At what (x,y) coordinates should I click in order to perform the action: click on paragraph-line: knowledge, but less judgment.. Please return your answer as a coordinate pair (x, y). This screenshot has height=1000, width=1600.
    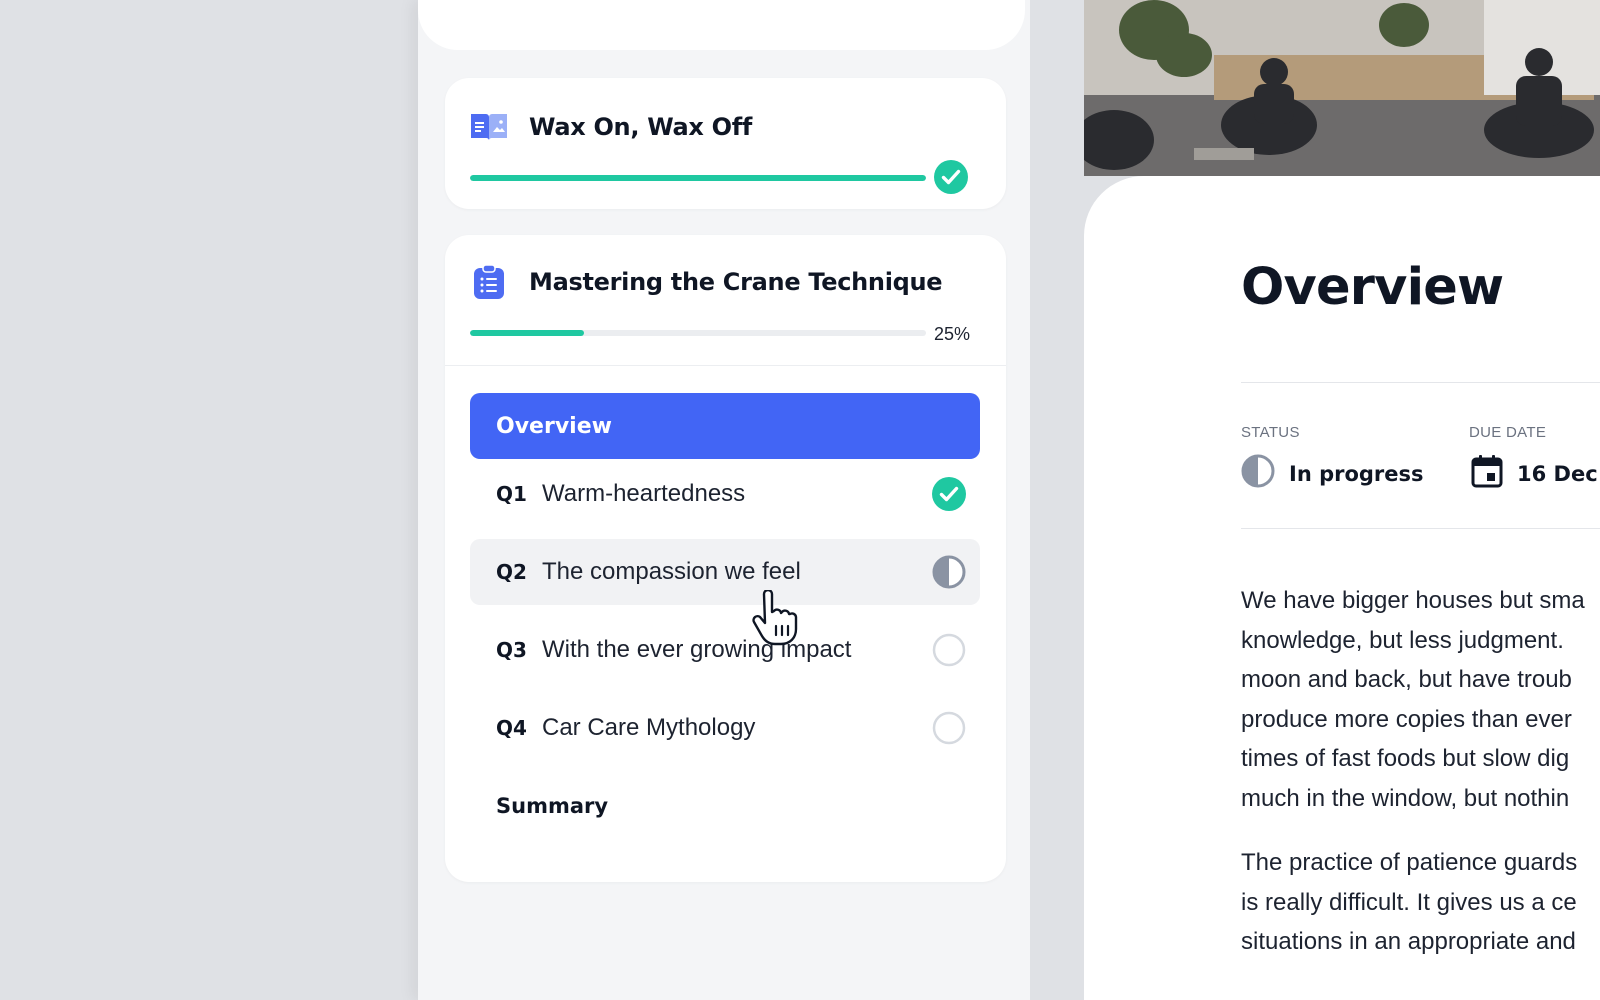
    Looking at the image, I should click on (1402, 640).